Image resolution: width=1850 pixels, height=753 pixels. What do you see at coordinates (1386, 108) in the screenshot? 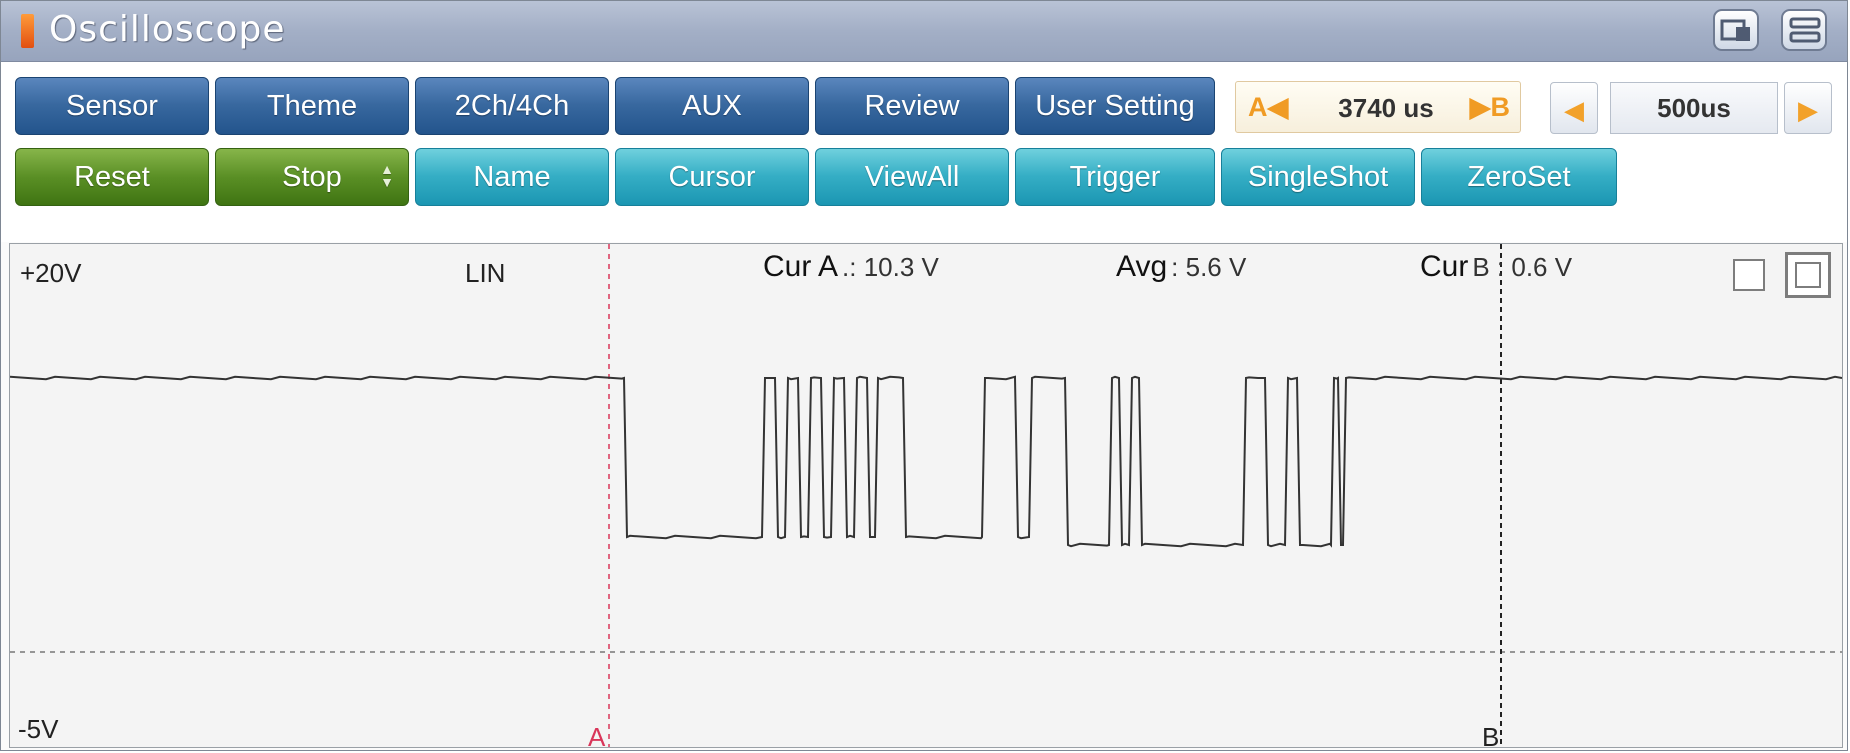
I see `cursor-span-value: 3740 us` at bounding box center [1386, 108].